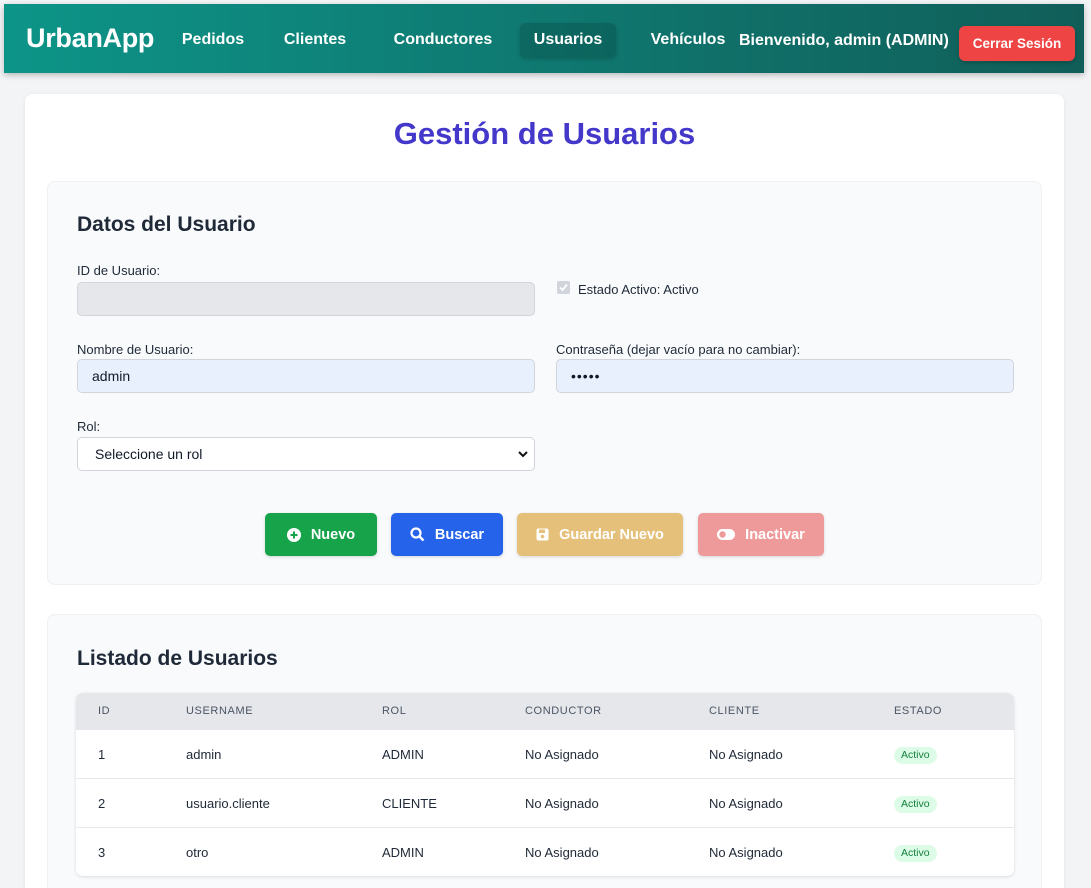 The width and height of the screenshot is (1091, 888). What do you see at coordinates (523, 454) in the screenshot?
I see `chevron-down-icon` at bounding box center [523, 454].